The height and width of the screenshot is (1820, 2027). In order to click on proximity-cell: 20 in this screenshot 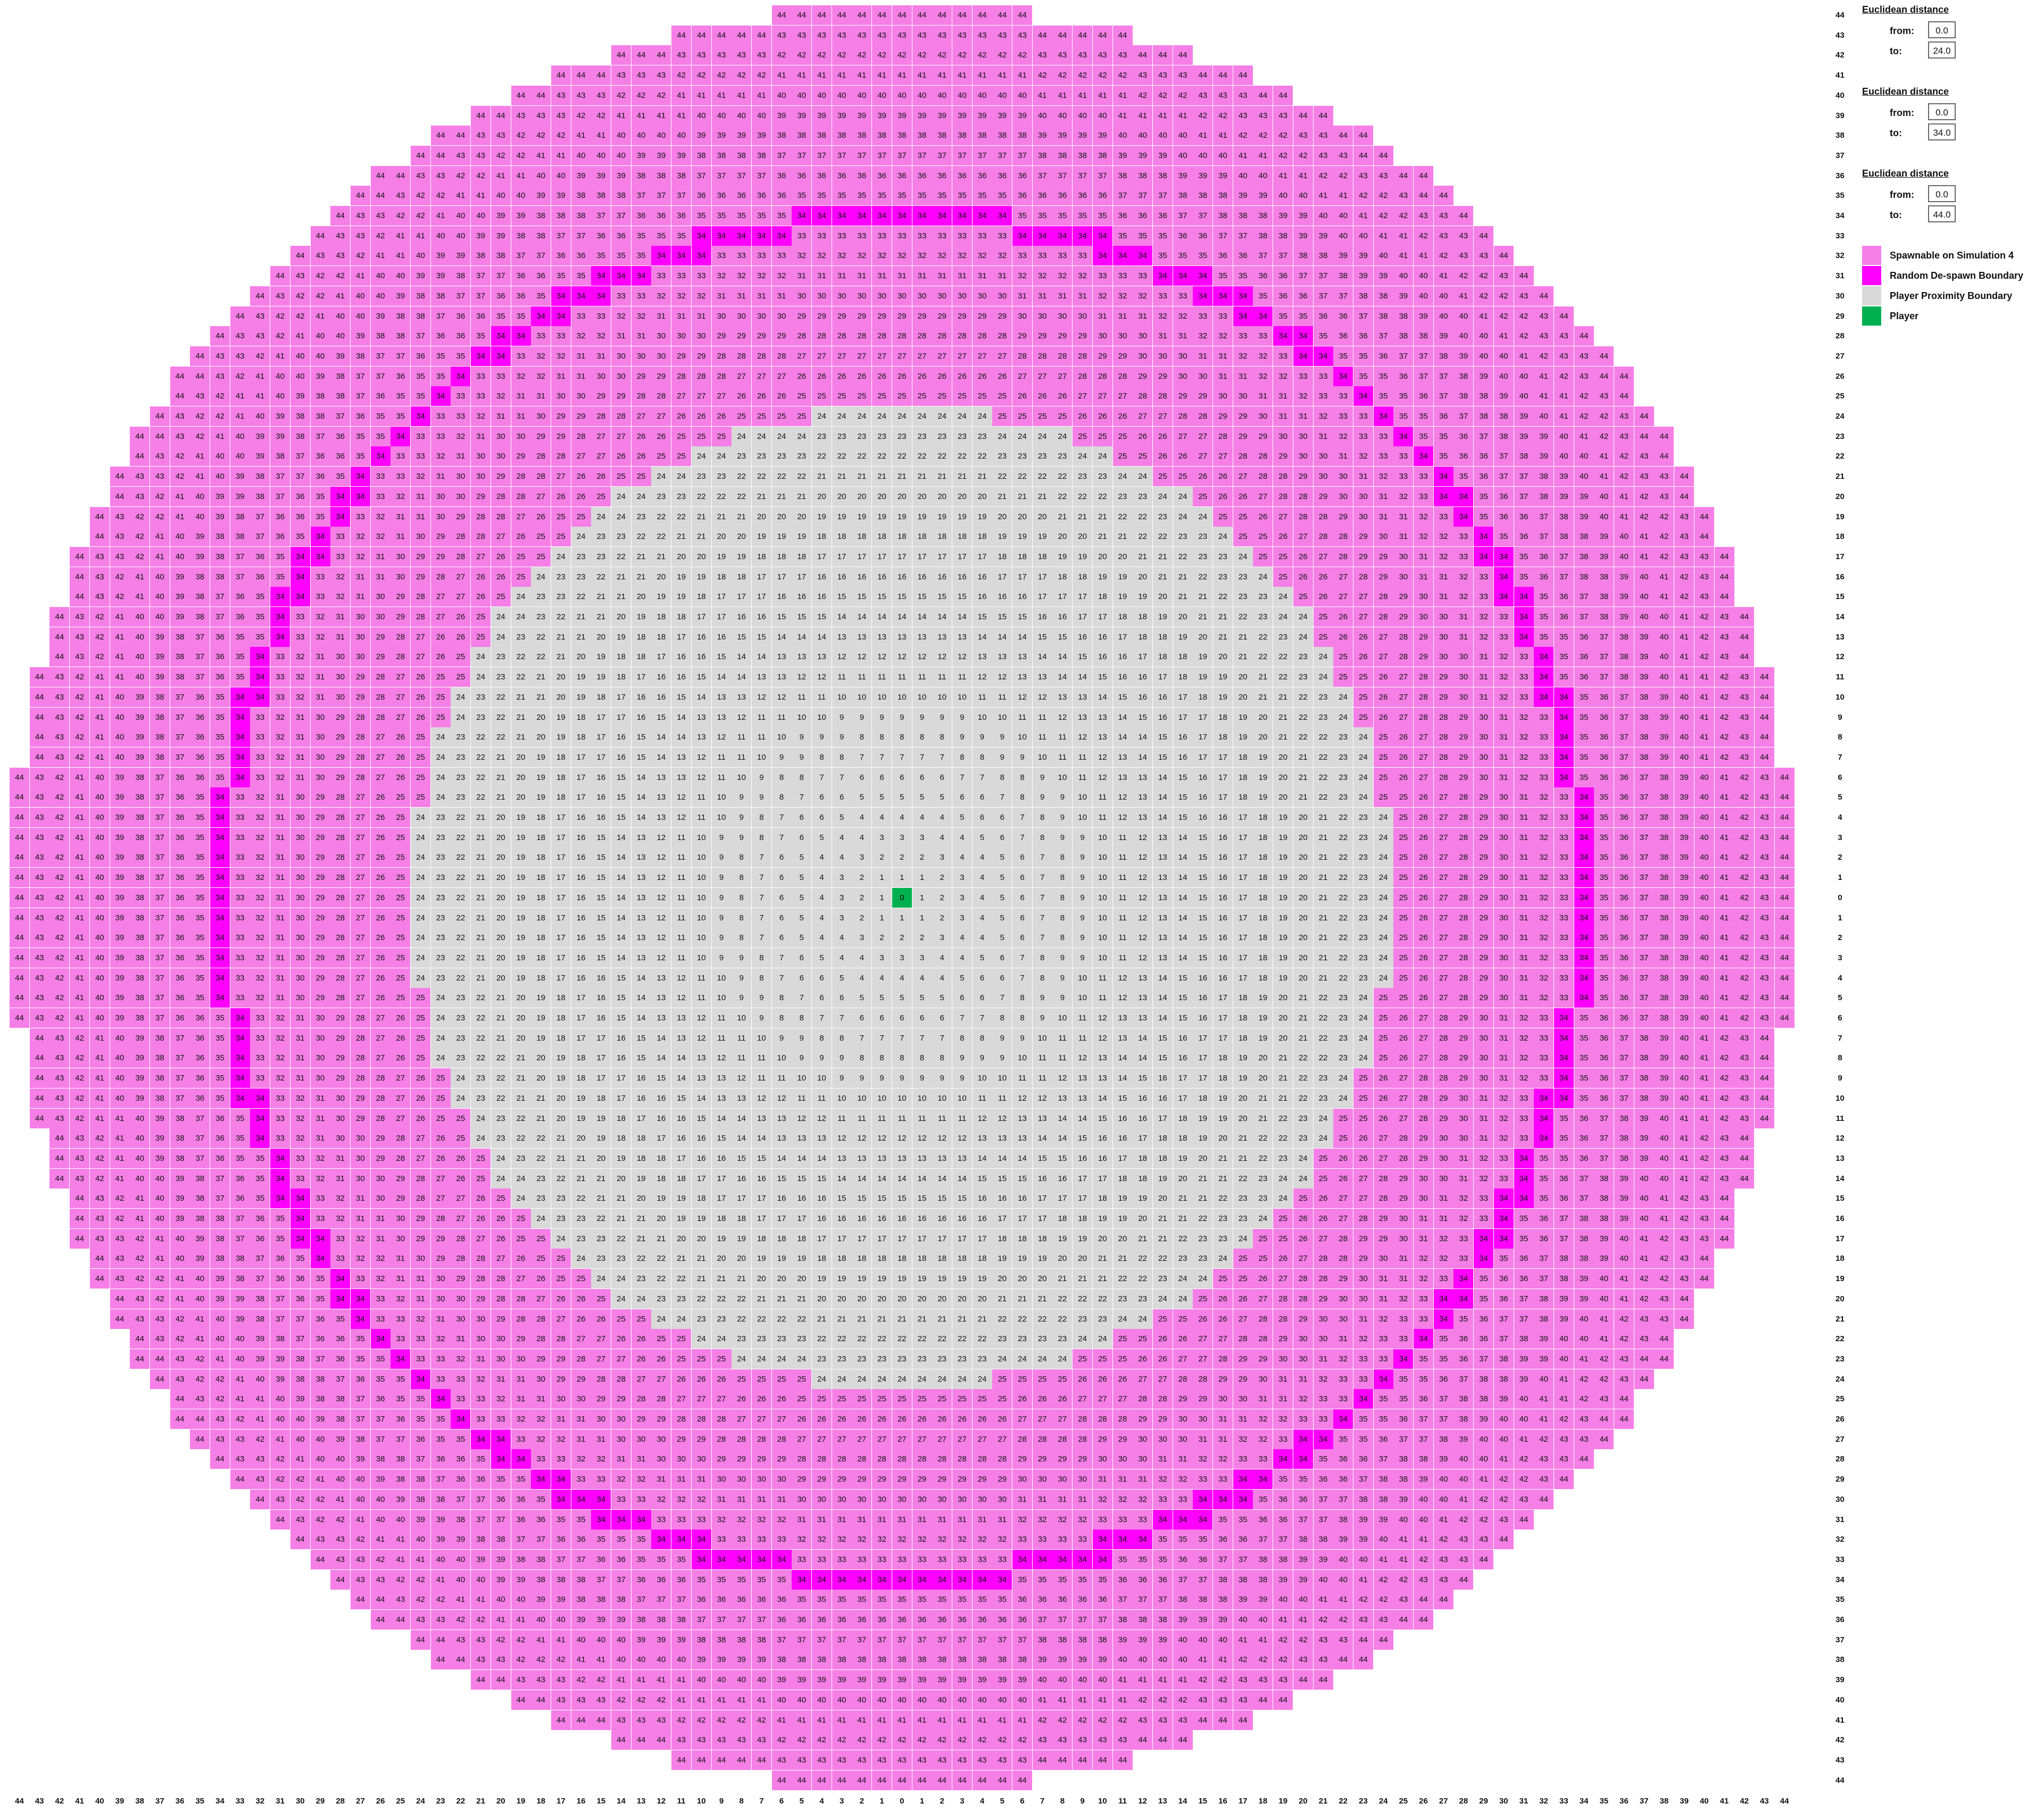, I will do `click(501, 857)`.